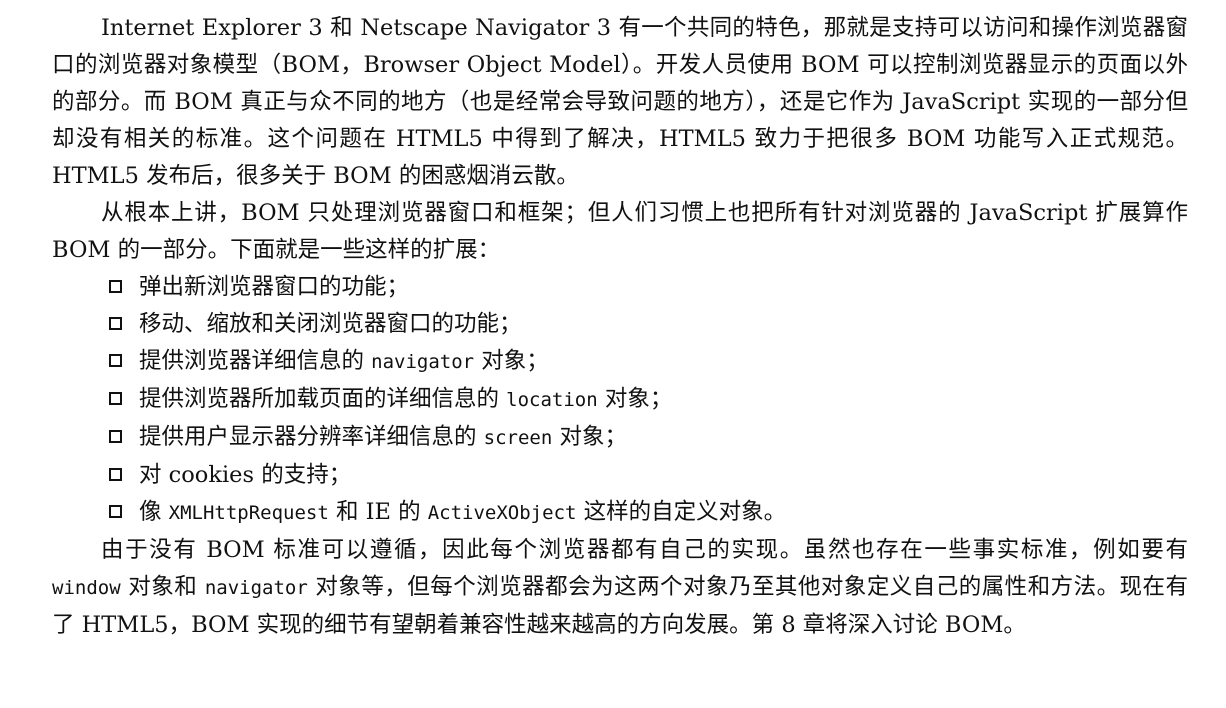  I want to click on text-run: 这样的自定义对象。, so click(681, 512).